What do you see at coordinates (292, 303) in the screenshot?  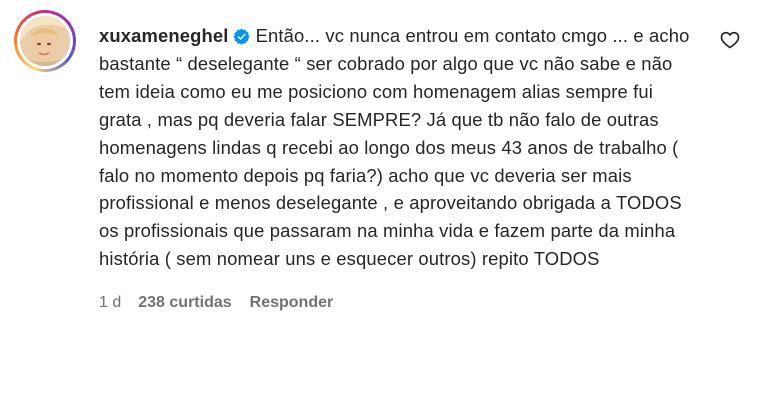 I see `reply-button: Responder` at bounding box center [292, 303].